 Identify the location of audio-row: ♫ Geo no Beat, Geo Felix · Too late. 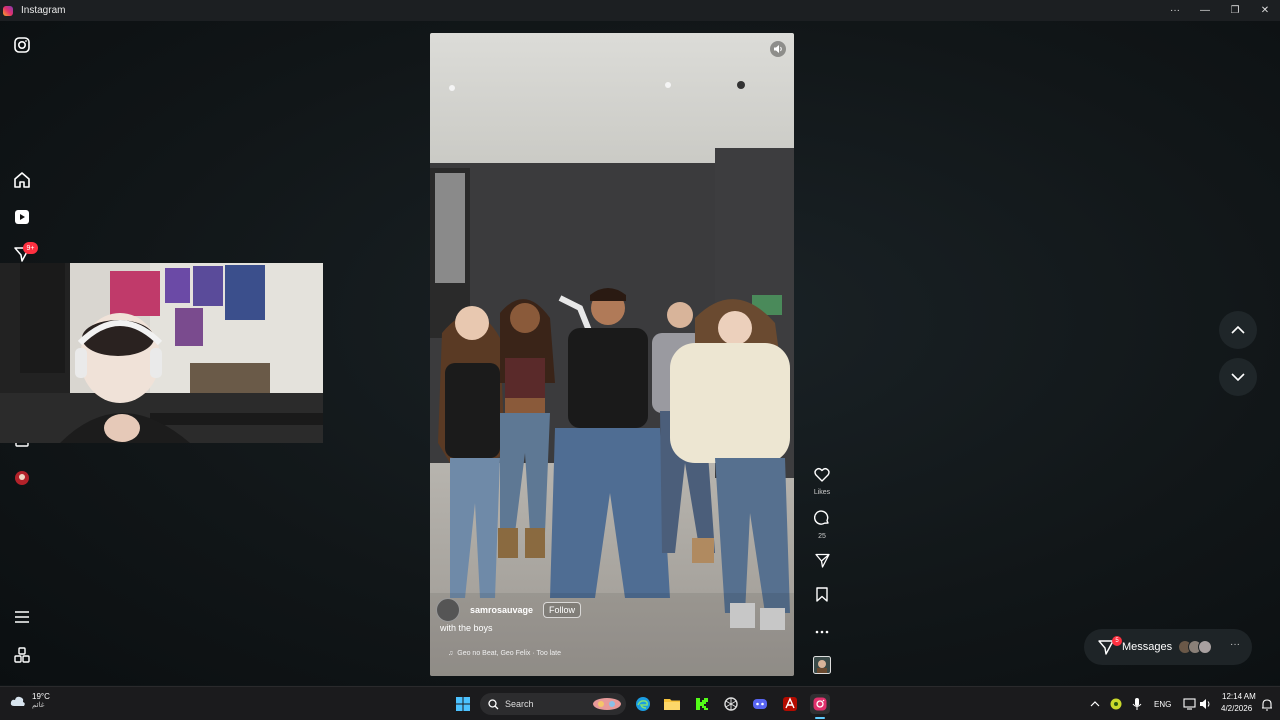
(504, 653).